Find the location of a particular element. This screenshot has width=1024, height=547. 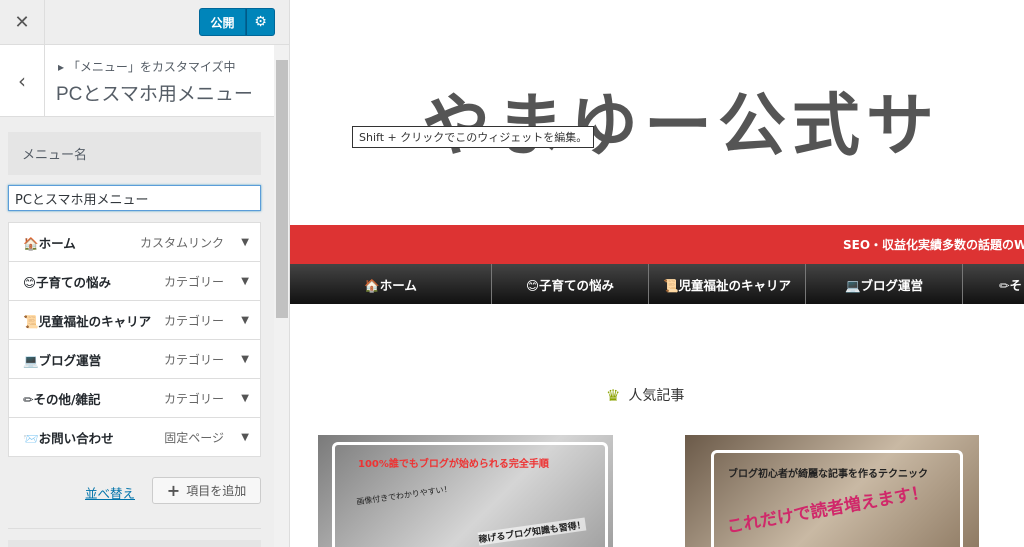

plus-icon: + is located at coordinates (173, 490).